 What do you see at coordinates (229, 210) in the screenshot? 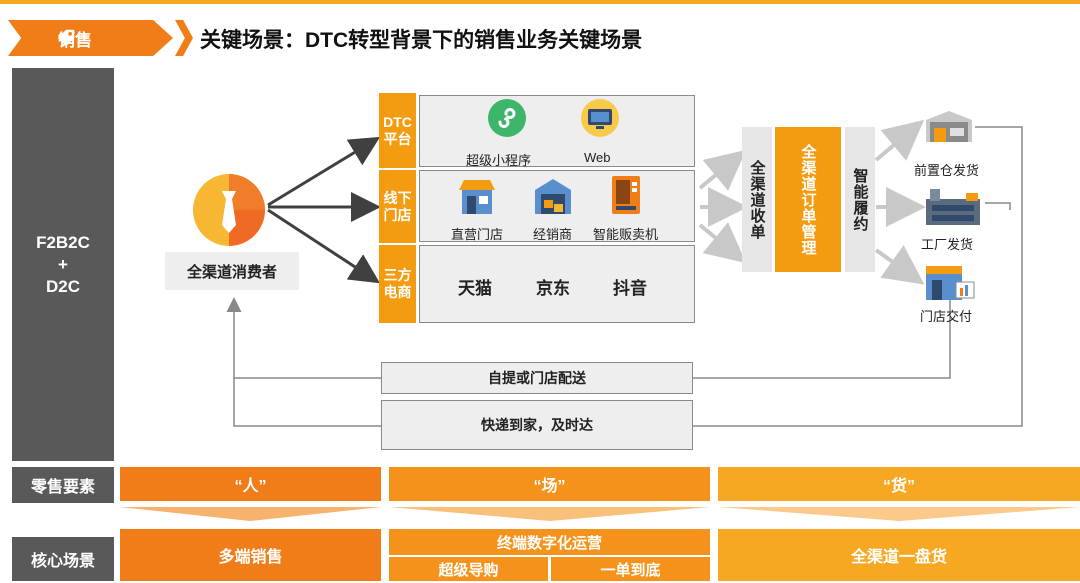
I see `consumer-icon` at bounding box center [229, 210].